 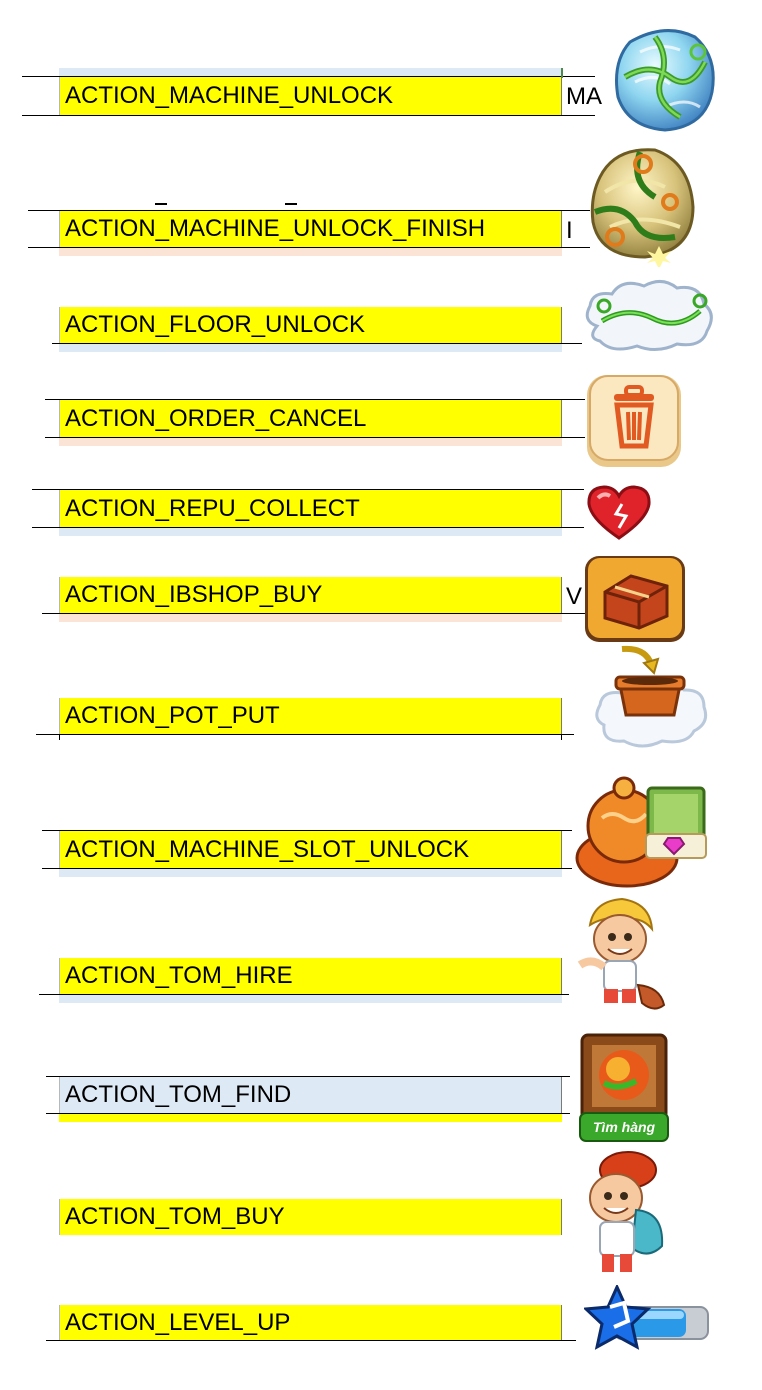 What do you see at coordinates (310, 508) in the screenshot?
I see `action-cell: ACTION_REPU_COLLECT` at bounding box center [310, 508].